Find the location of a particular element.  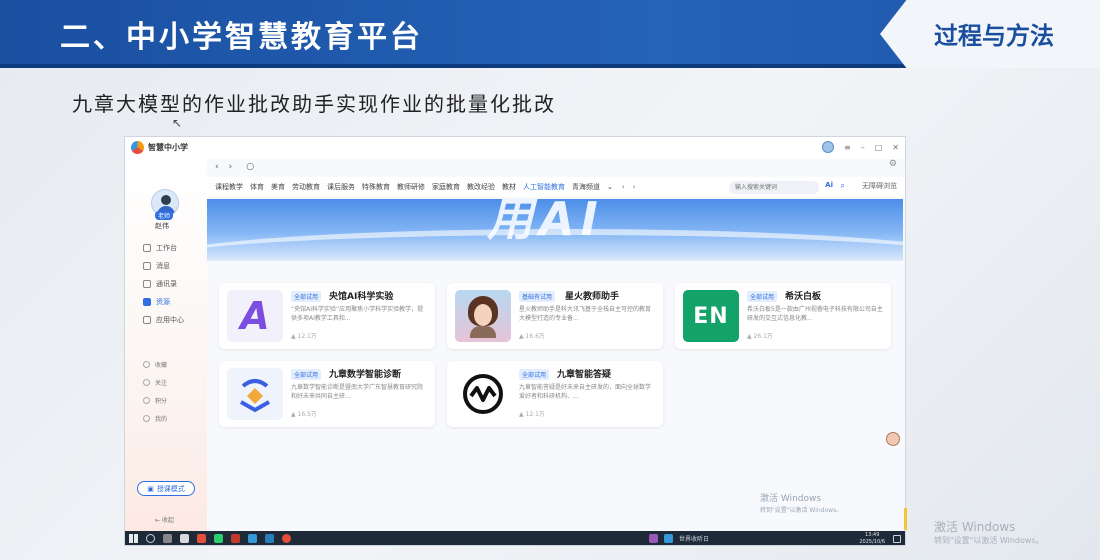

hero-banner: 用AI is located at coordinates (555, 230).